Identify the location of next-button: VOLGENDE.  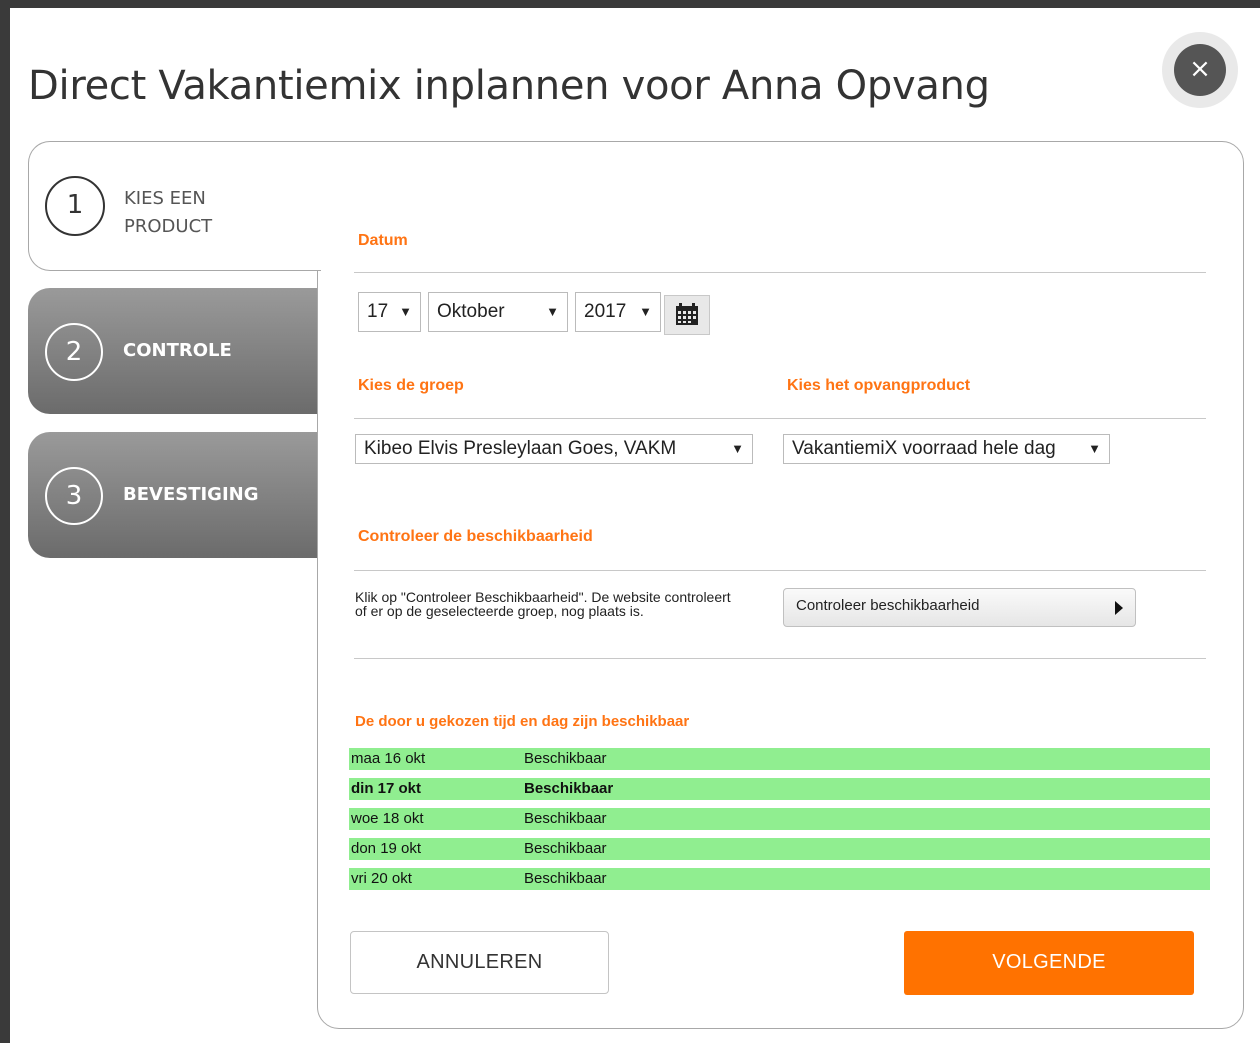
(1049, 963).